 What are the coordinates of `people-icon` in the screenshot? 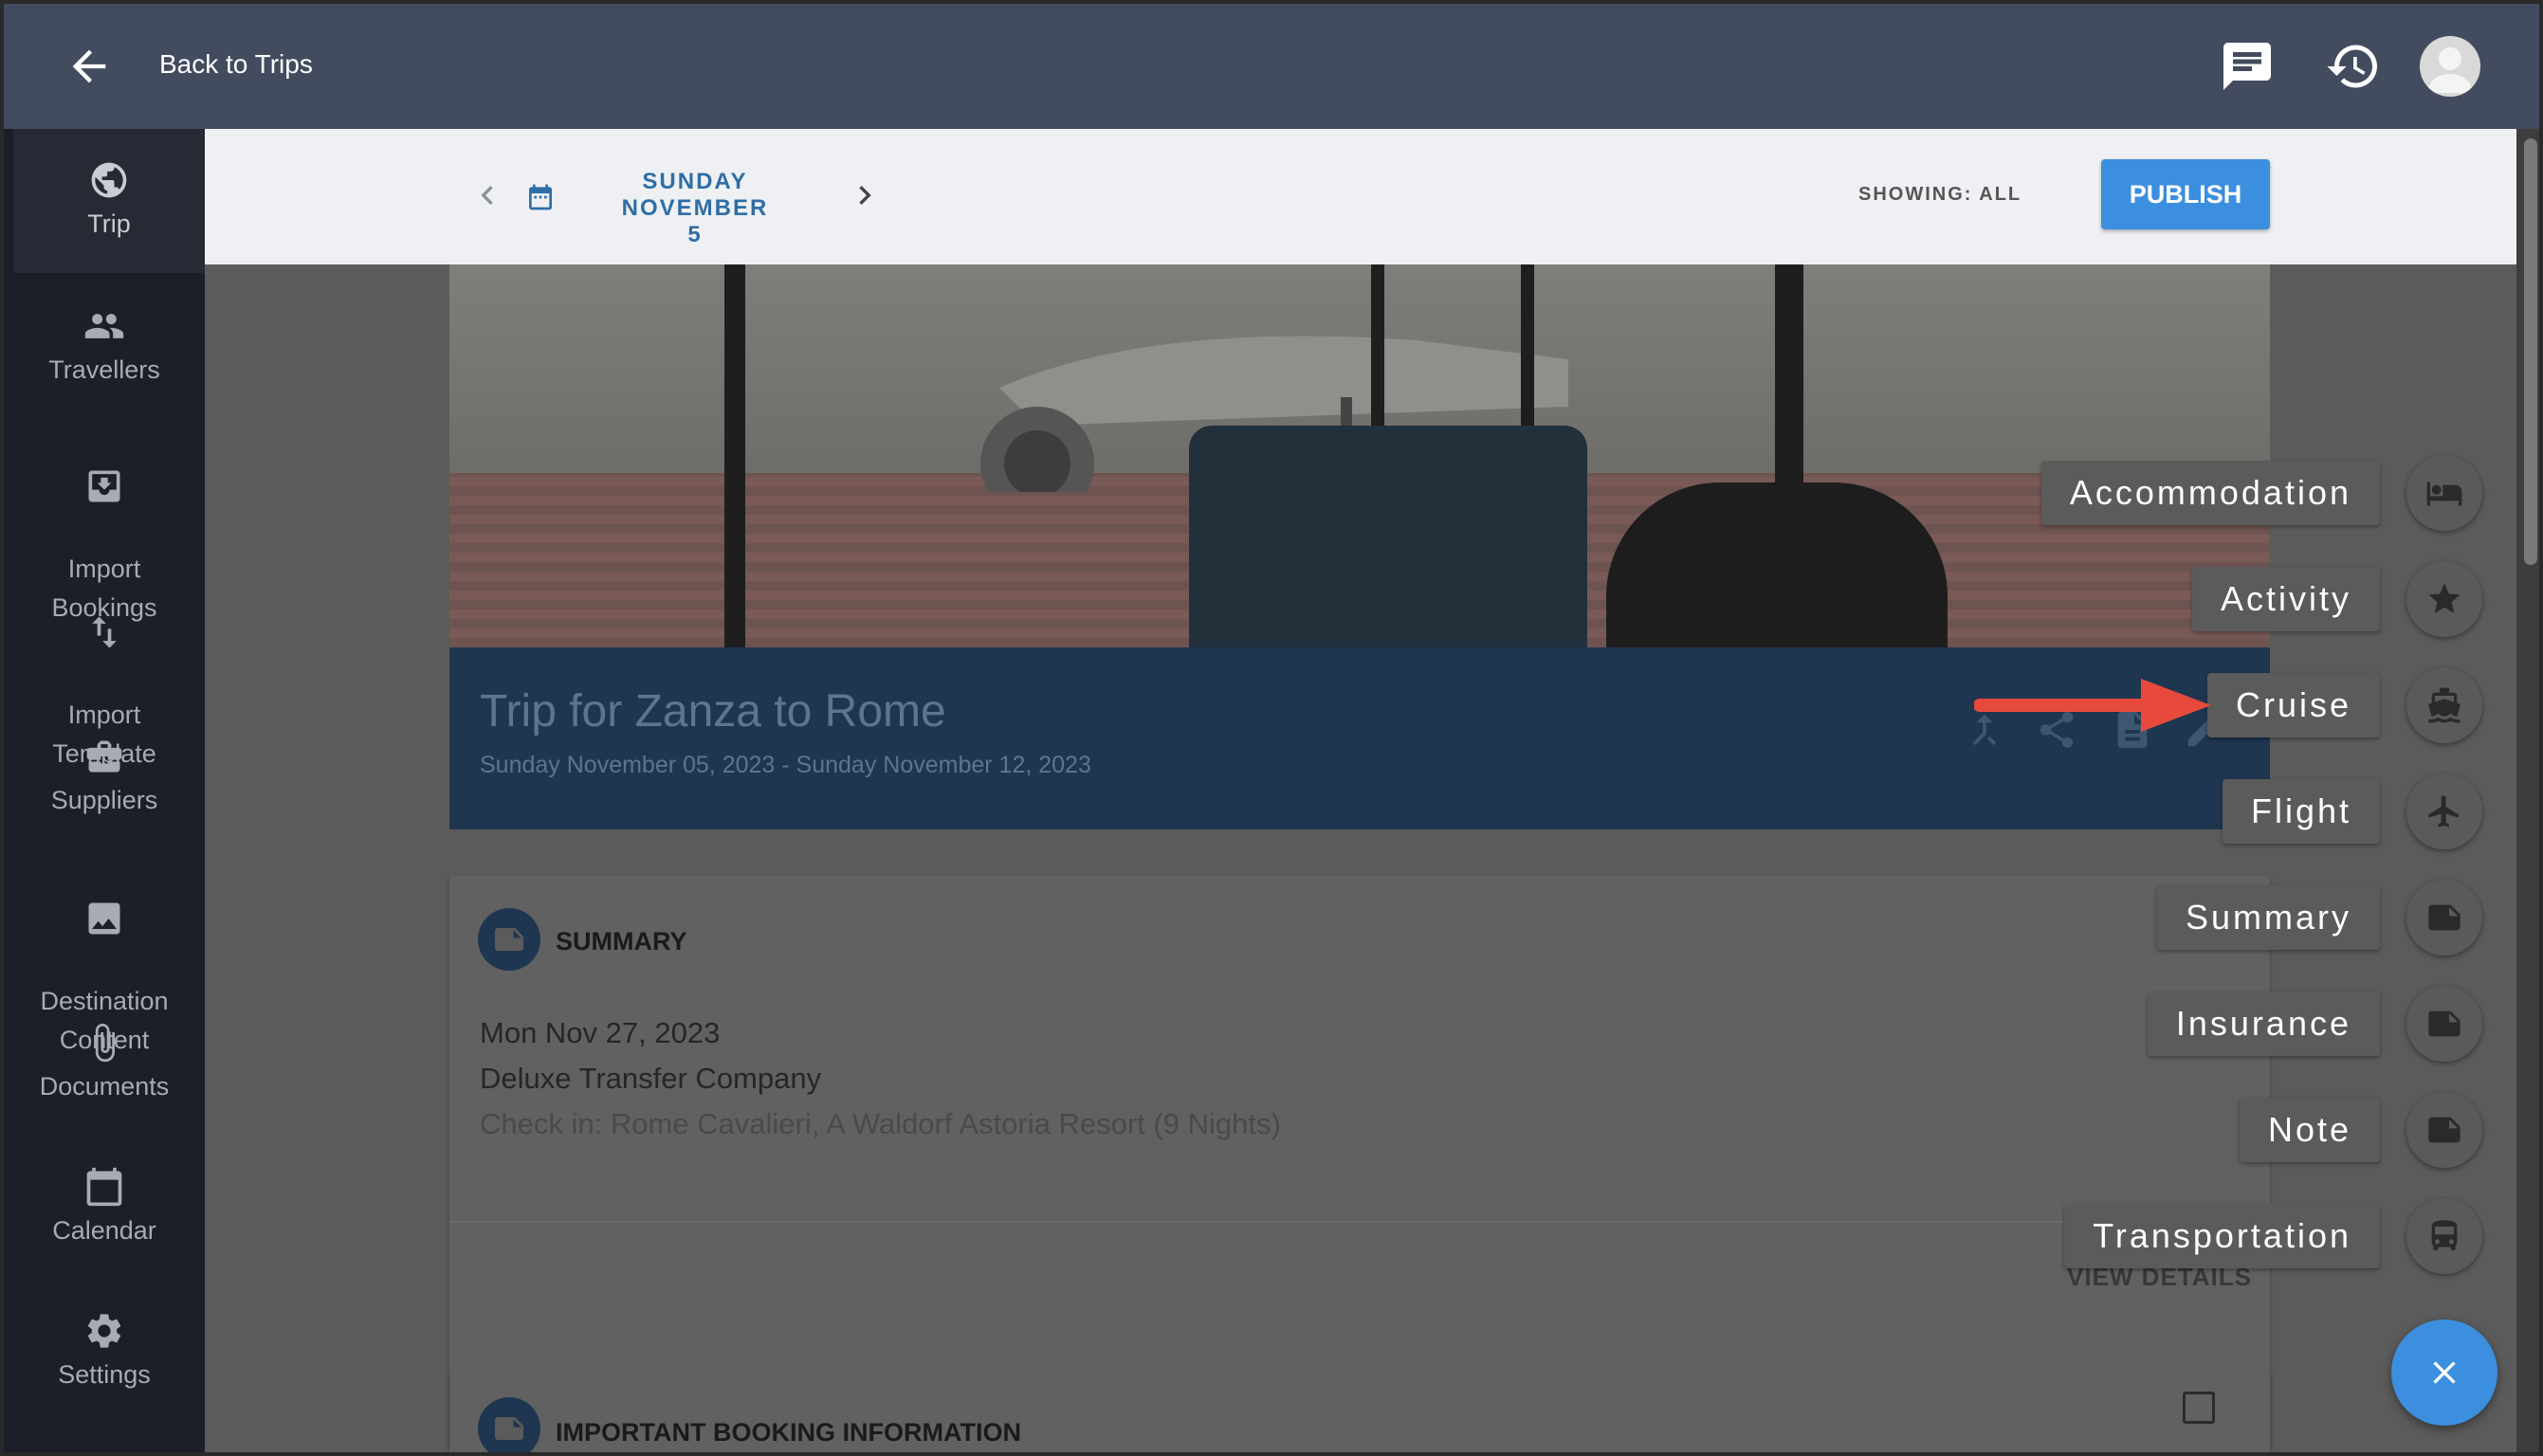 It's located at (104, 326).